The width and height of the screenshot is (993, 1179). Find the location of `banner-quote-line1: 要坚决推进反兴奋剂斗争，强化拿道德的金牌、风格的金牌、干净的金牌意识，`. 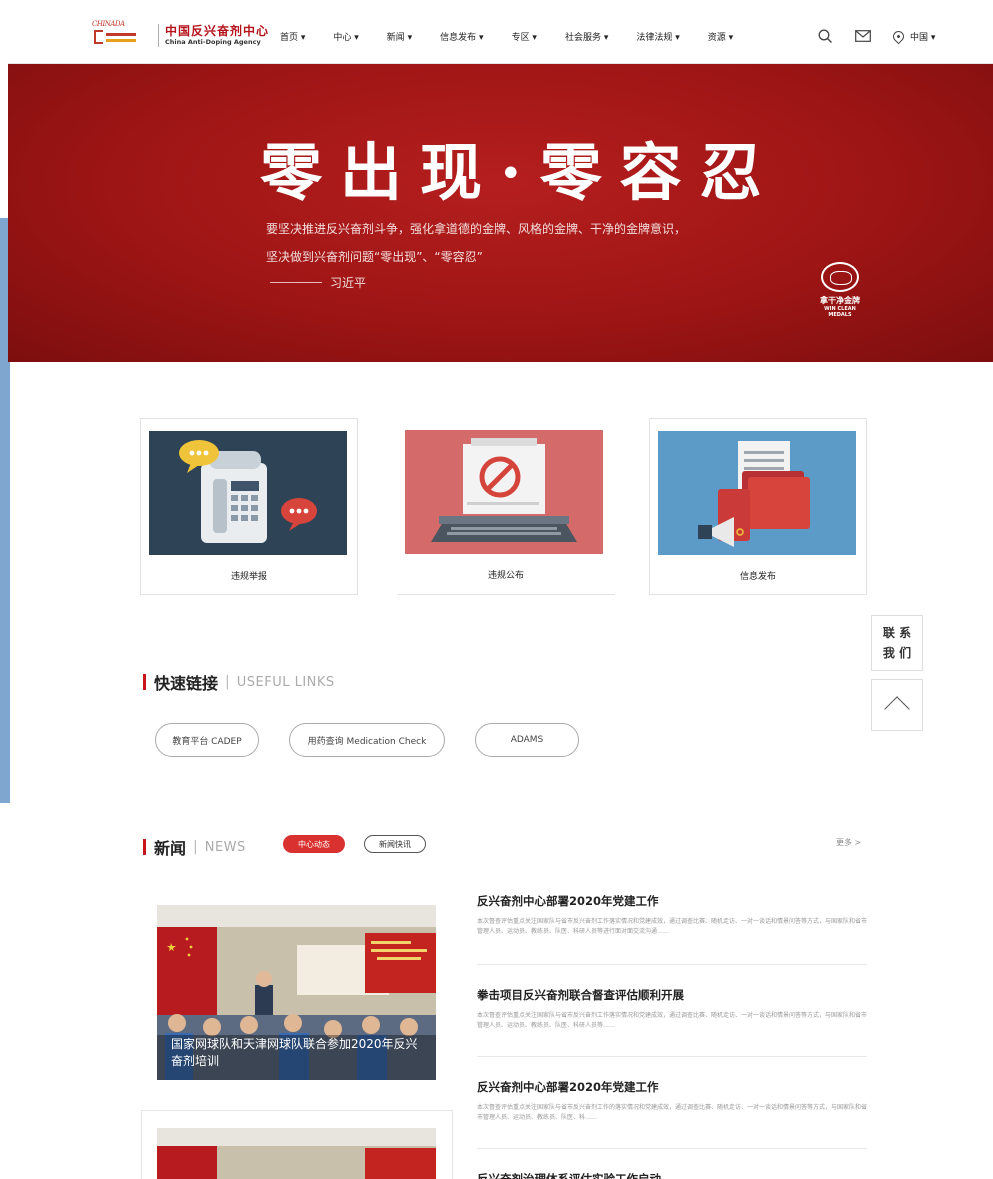

banner-quote-line1: 要坚决推进反兴奋剂斗争，强化拿道德的金牌、风格的金牌、干净的金牌意识， is located at coordinates (476, 229).